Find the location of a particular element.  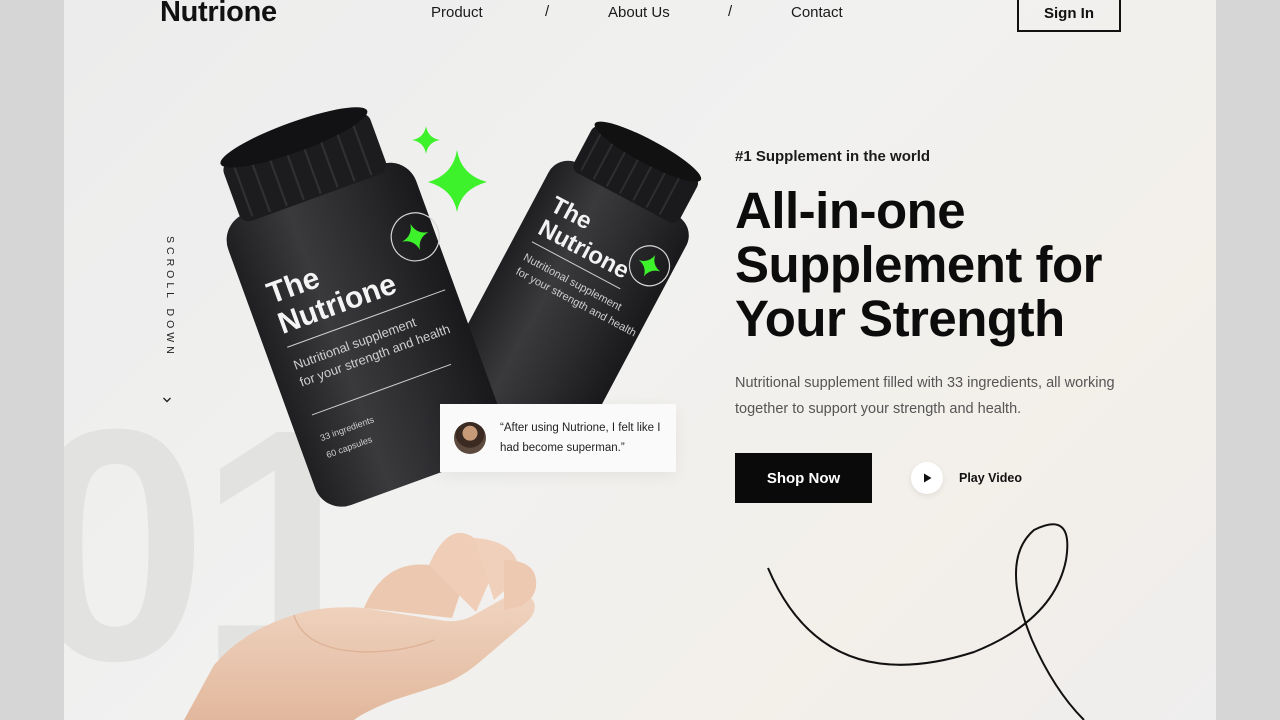

headline-line: All-in-one is located at coordinates (850, 210).